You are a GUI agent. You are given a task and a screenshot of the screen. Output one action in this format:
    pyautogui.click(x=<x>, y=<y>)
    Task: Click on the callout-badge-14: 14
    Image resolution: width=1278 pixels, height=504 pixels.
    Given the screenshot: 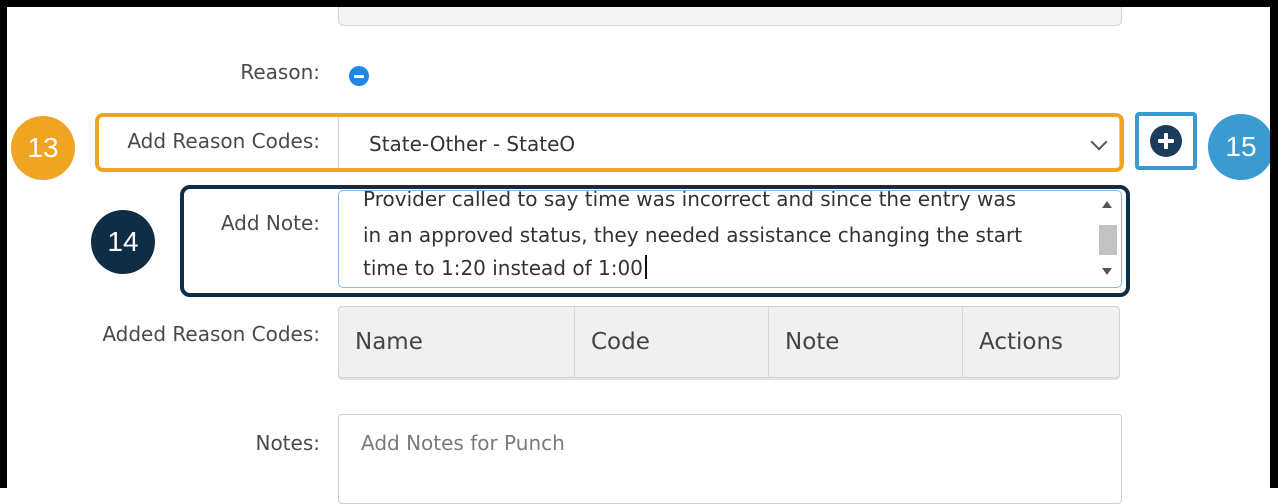 What is the action you would take?
    pyautogui.click(x=123, y=242)
    